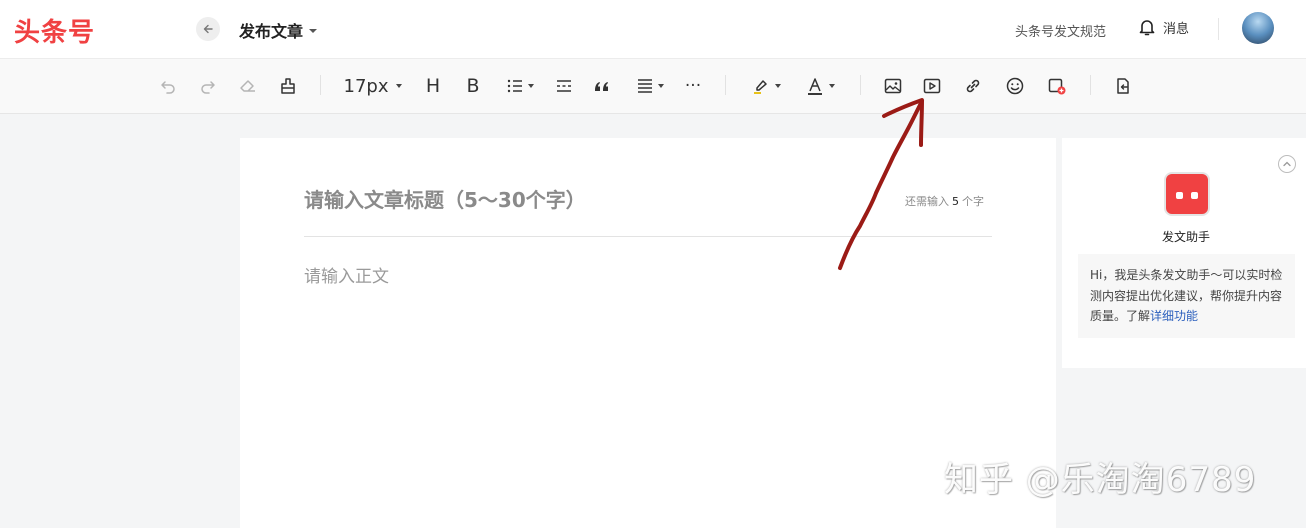 Image resolution: width=1306 pixels, height=528 pixels. Describe the element at coordinates (1147, 28) in the screenshot. I see `bell-icon` at that location.